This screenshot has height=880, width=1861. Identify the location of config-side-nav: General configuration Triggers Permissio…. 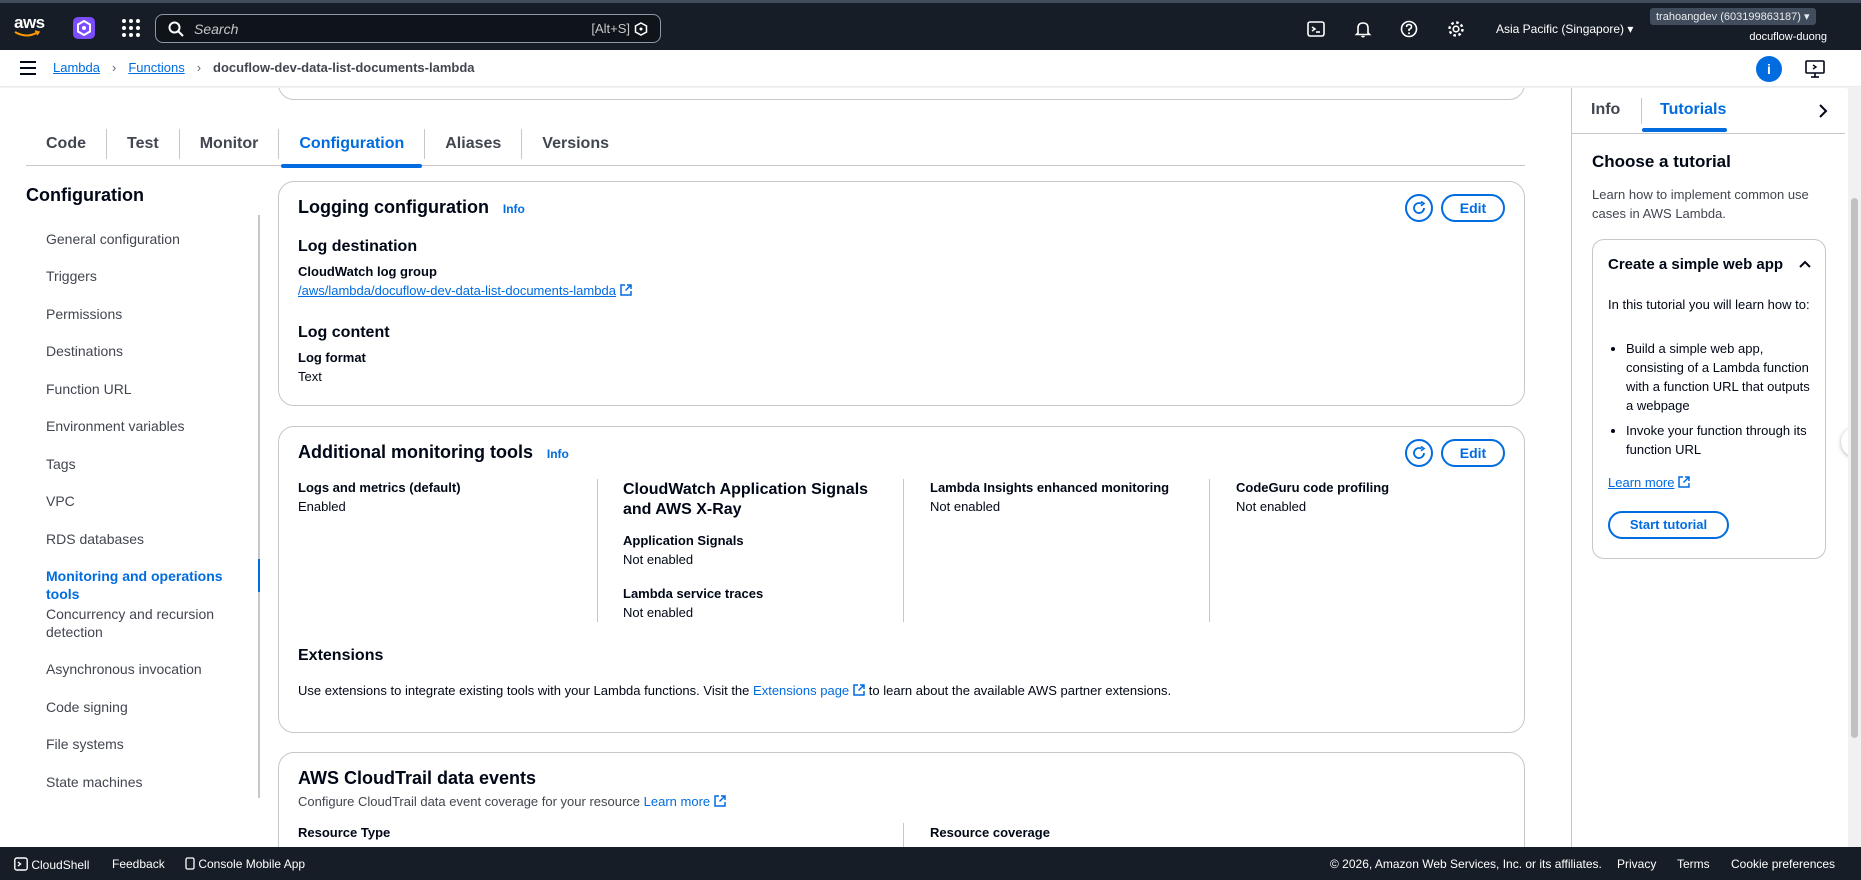
(143, 506).